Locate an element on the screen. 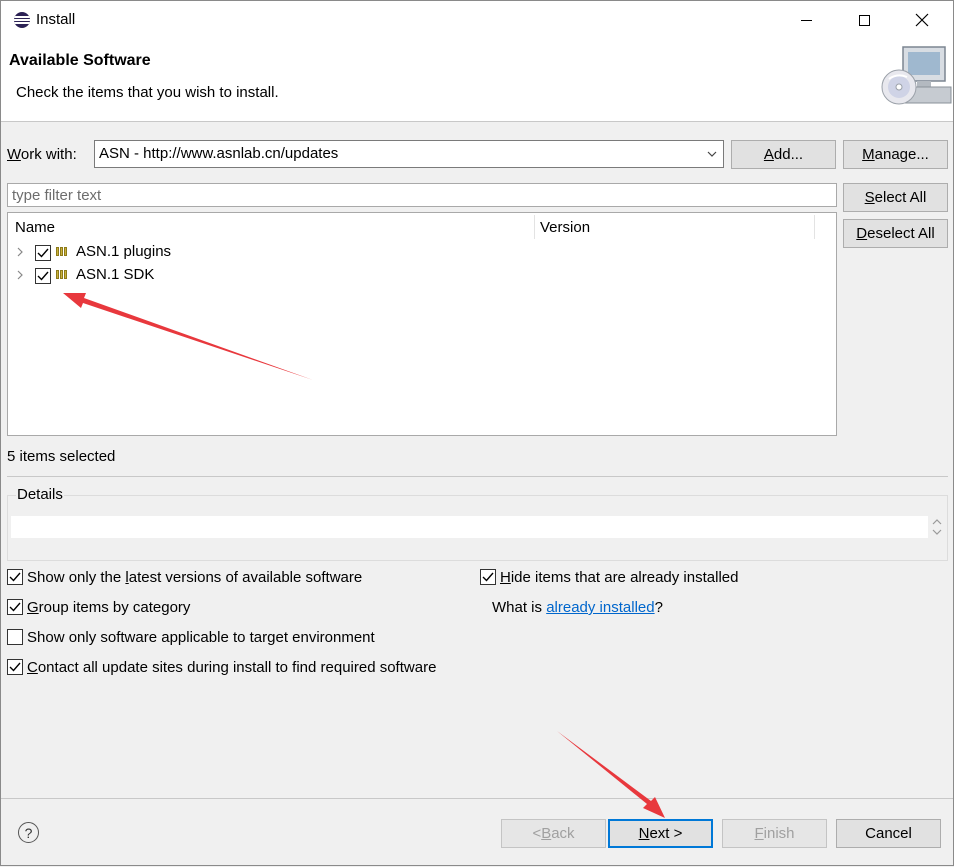  selection-status: 5 items selected is located at coordinates (61, 456).